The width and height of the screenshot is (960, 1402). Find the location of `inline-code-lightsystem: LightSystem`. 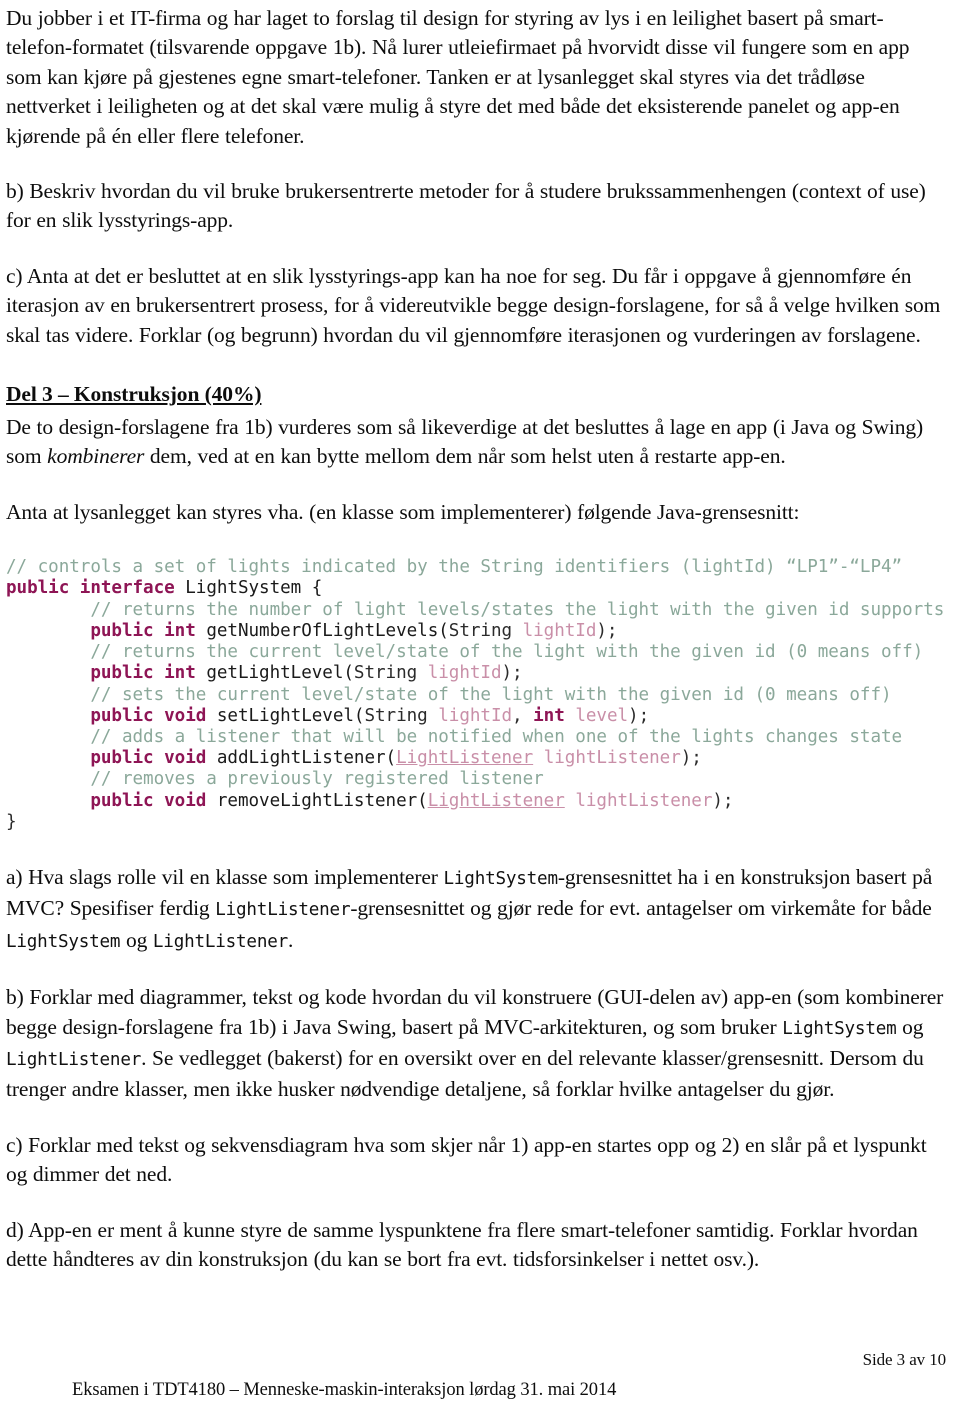

inline-code-lightsystem: LightSystem is located at coordinates (501, 878).